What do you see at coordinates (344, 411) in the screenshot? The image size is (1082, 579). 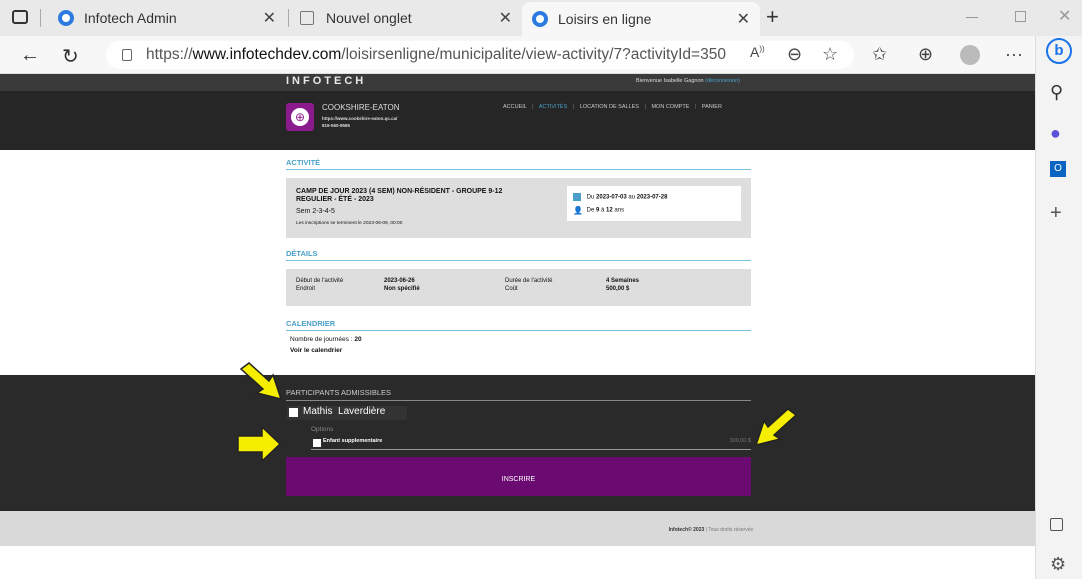 I see `participant-name: Mathis Laverdière` at bounding box center [344, 411].